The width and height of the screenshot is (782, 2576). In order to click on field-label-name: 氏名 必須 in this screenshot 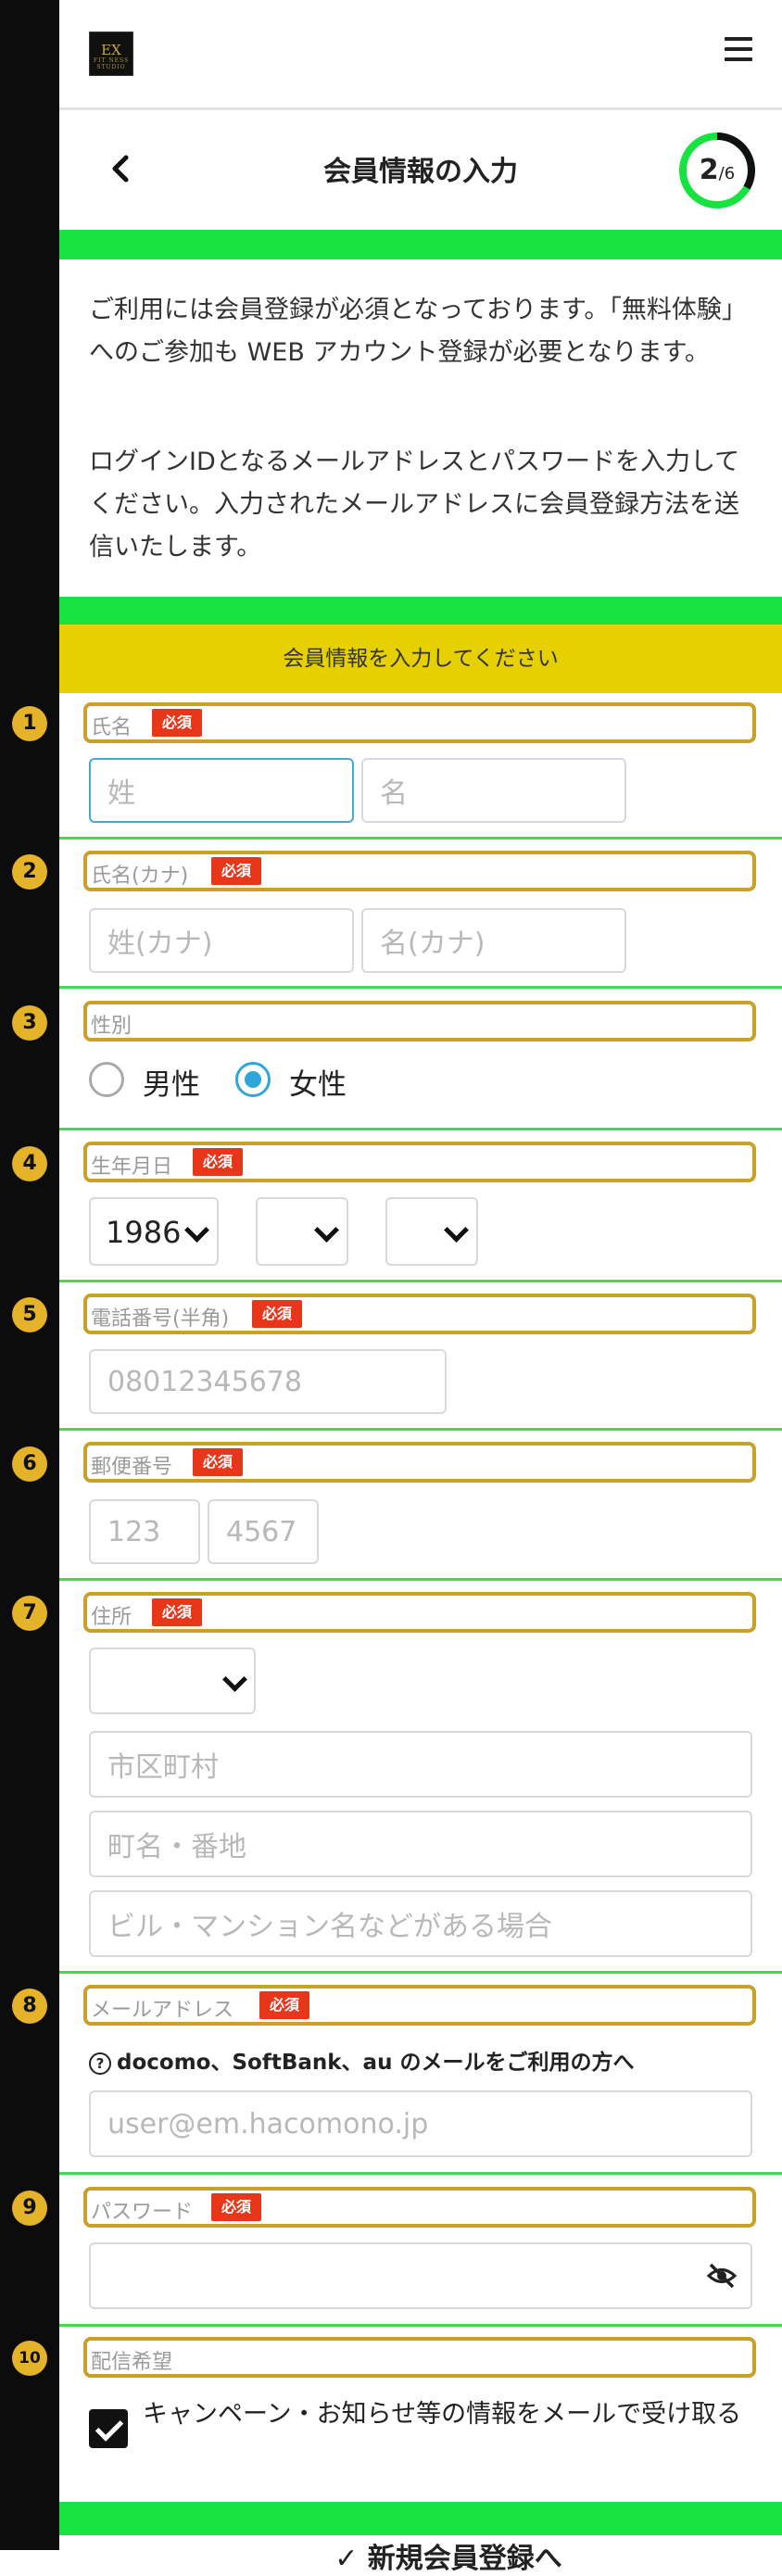, I will do `click(419, 722)`.